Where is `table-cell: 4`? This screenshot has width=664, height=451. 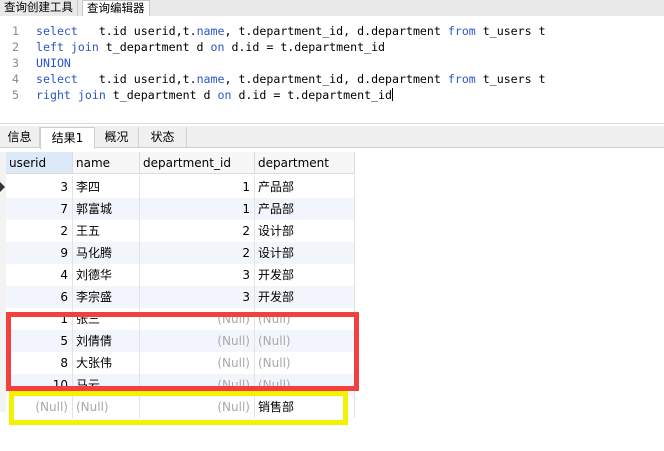
table-cell: 4 is located at coordinates (39, 275).